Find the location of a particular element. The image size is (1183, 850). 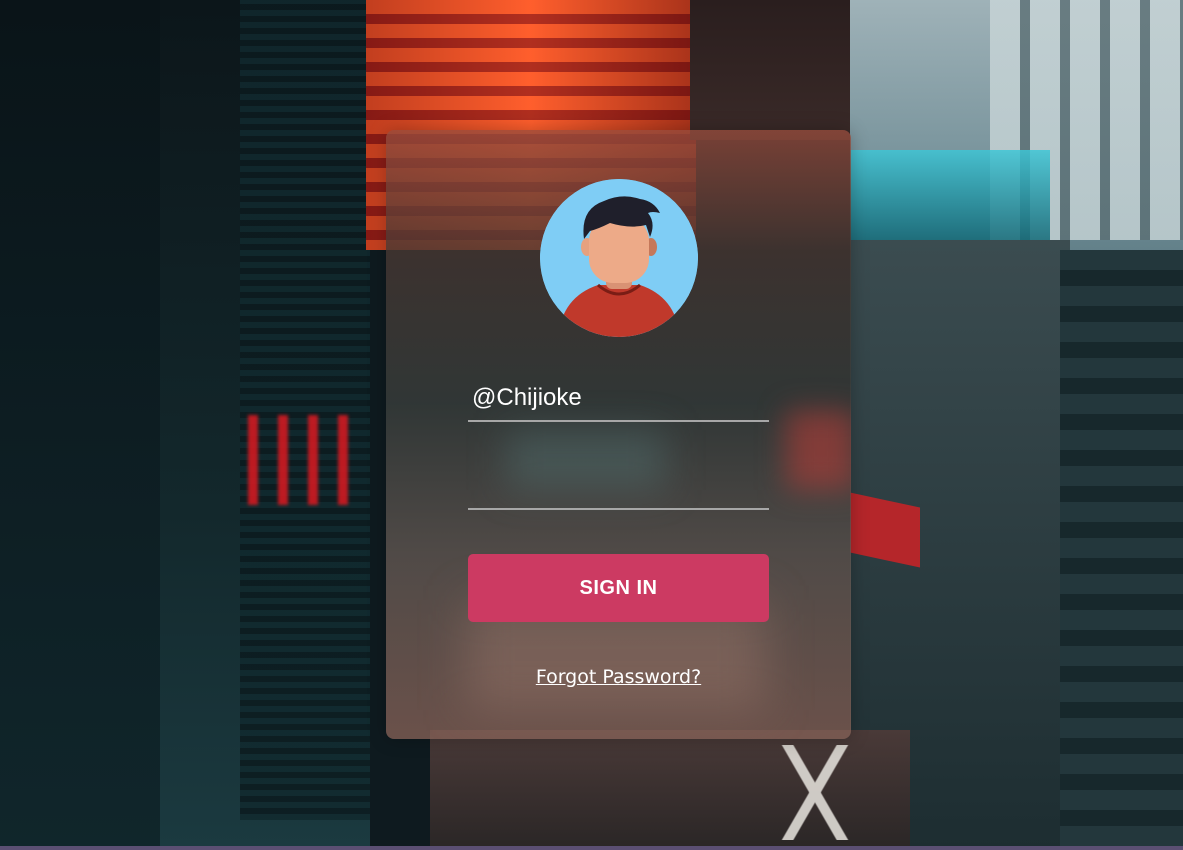

sign-in-button: SIGN IN is located at coordinates (618, 588).